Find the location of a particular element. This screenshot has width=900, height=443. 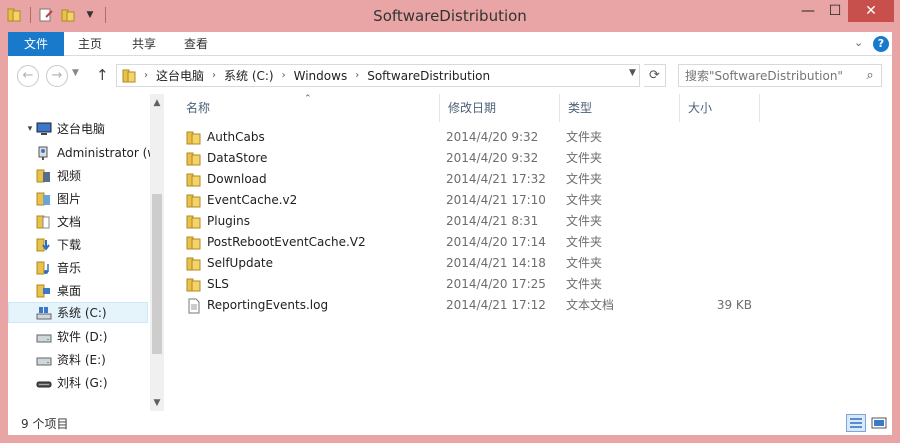

removable-drive-icon is located at coordinates (44, 383).